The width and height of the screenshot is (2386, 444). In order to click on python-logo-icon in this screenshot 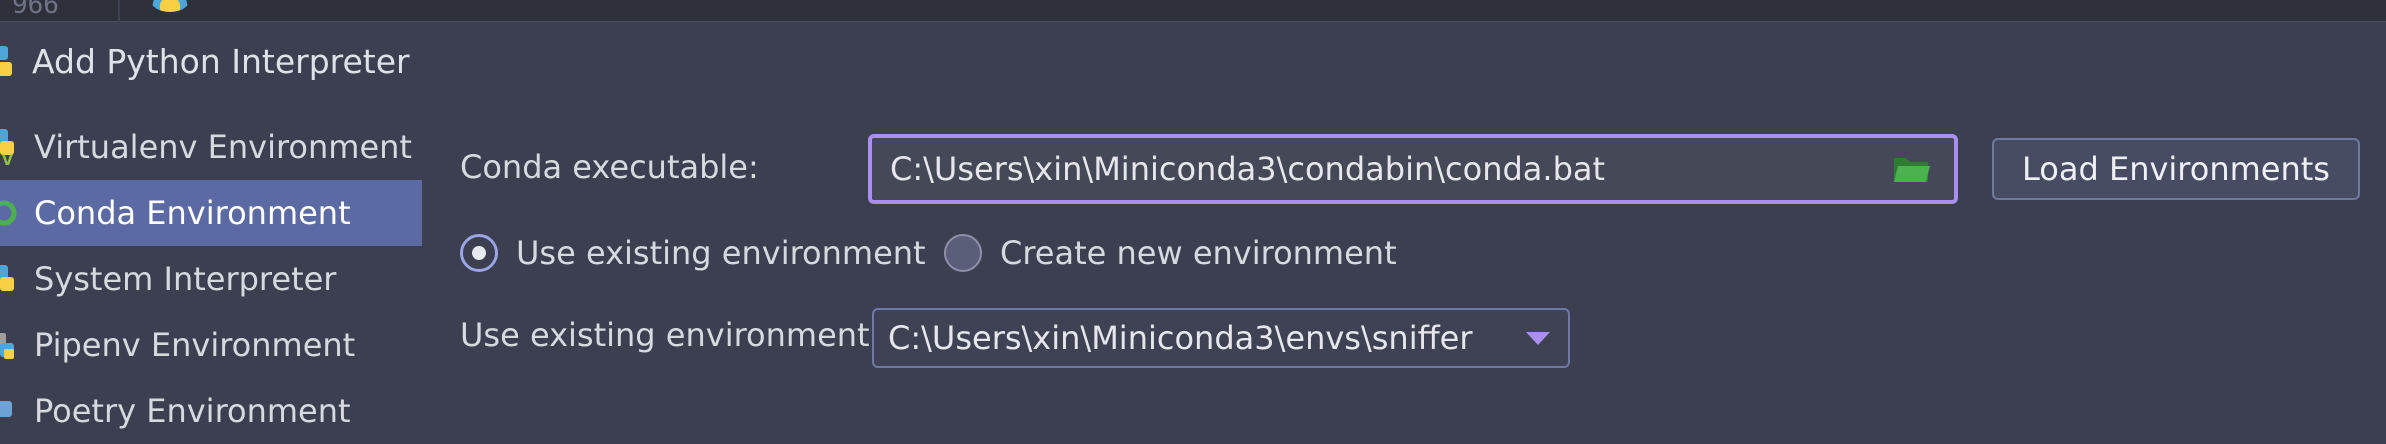, I will do `click(6, 61)`.